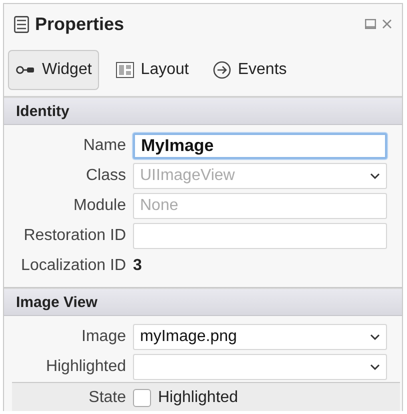 The image size is (407, 414). What do you see at coordinates (104, 146) in the screenshot?
I see `field-label: Name` at bounding box center [104, 146].